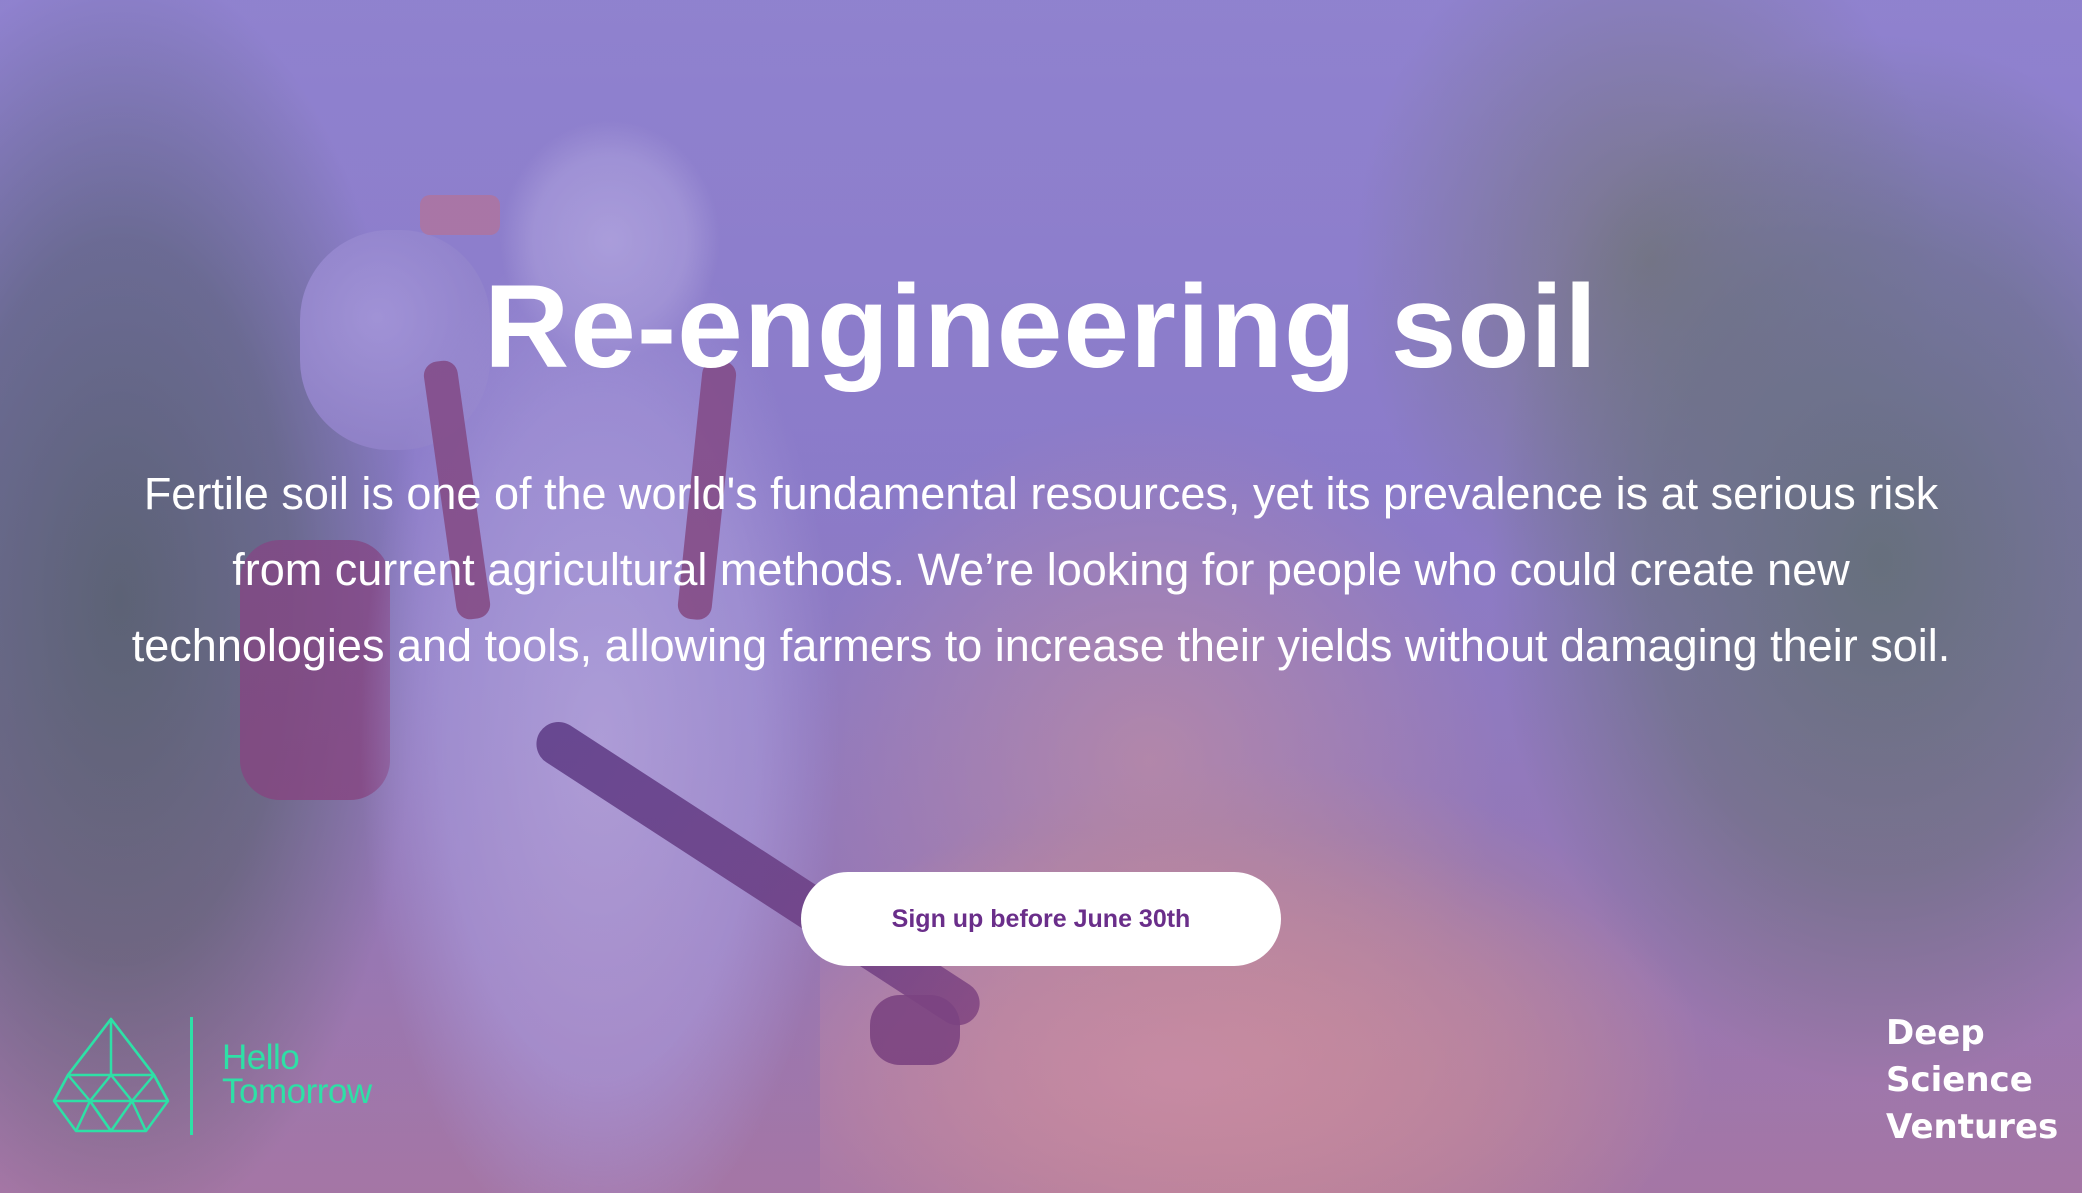  Describe the element at coordinates (1959, 1080) in the screenshot. I see `wordmark-line: Science` at that location.